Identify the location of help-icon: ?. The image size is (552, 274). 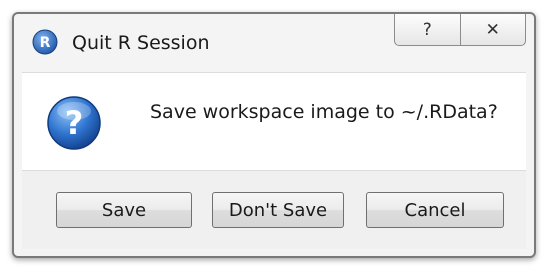
(427, 29).